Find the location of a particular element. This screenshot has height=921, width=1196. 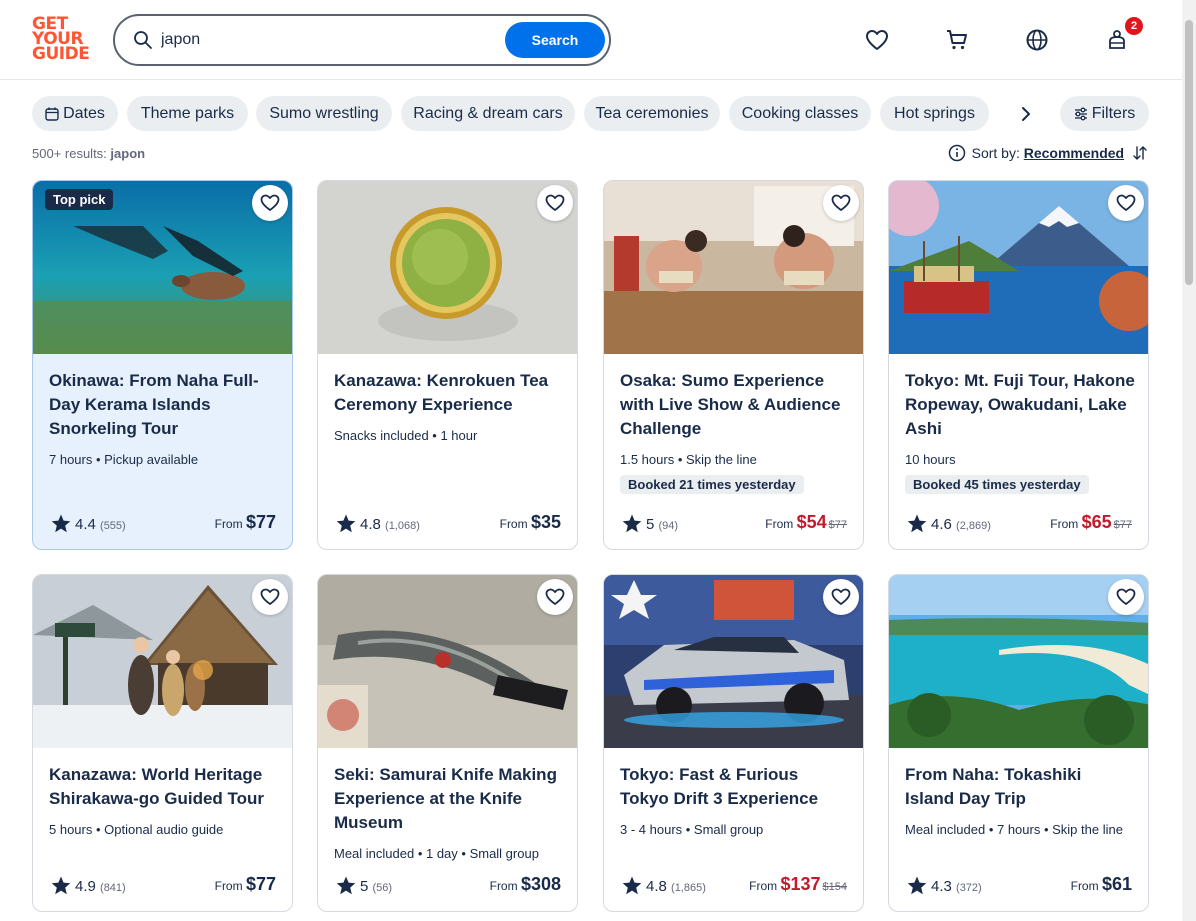

getyourguide-logo: GET YOUR GUIDE is located at coordinates (61, 40).